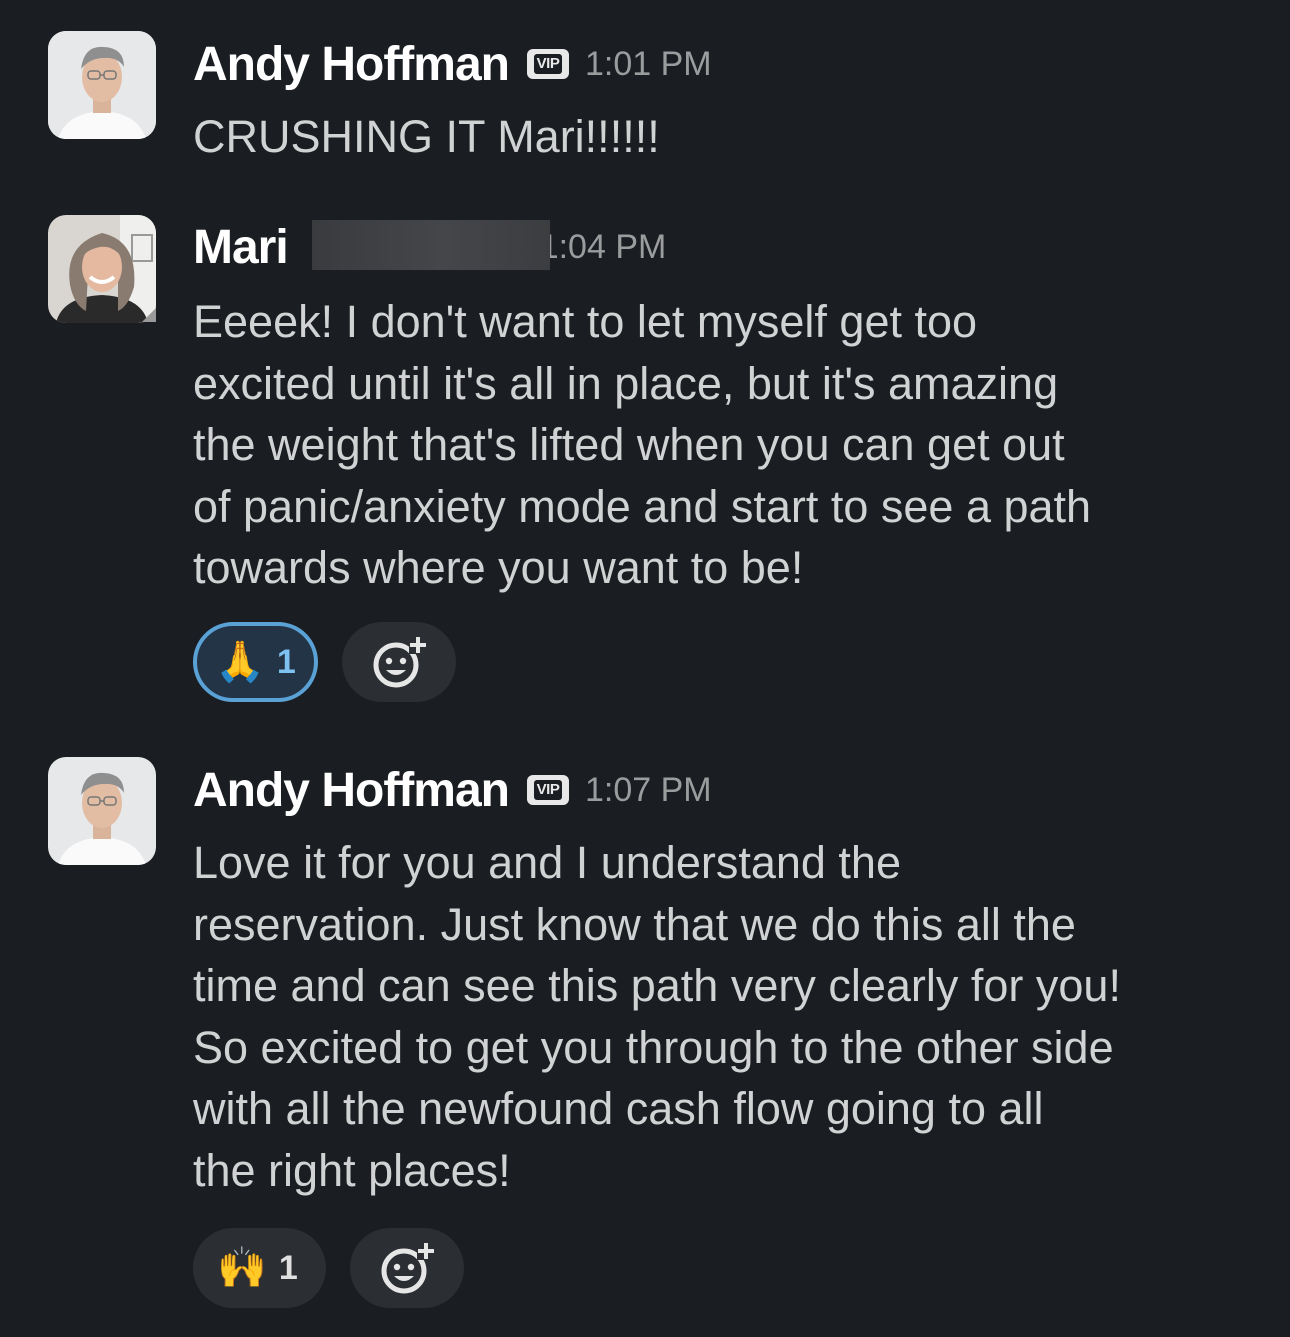 The height and width of the screenshot is (1337, 1290). I want to click on timestamp: 1:04 PM, so click(603, 247).